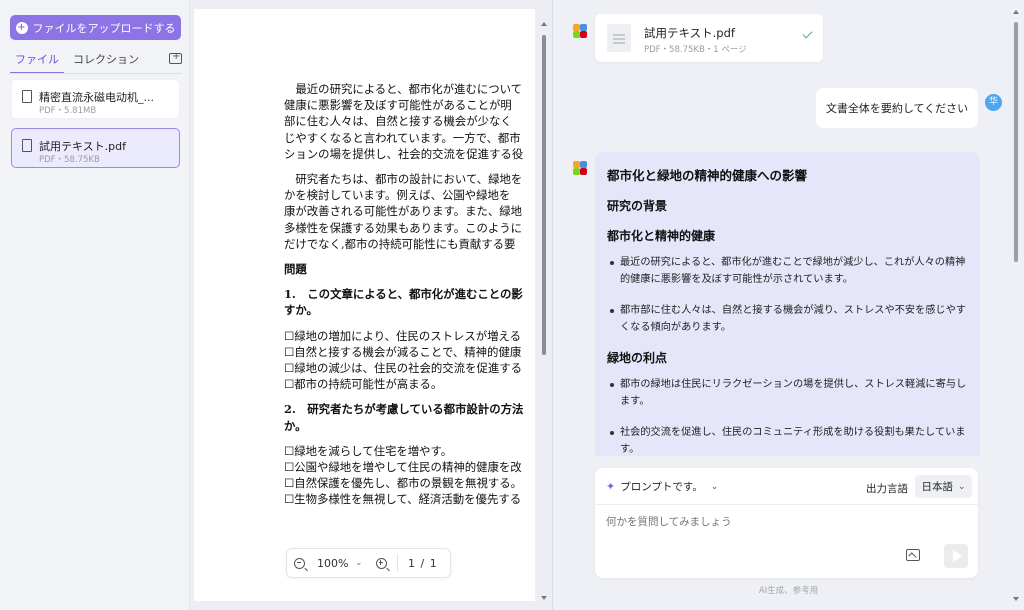 Image resolution: width=1024 pixels, height=610 pixels. I want to click on zoom-toolbar: 100% ⌄ 1 / 1, so click(368, 563).